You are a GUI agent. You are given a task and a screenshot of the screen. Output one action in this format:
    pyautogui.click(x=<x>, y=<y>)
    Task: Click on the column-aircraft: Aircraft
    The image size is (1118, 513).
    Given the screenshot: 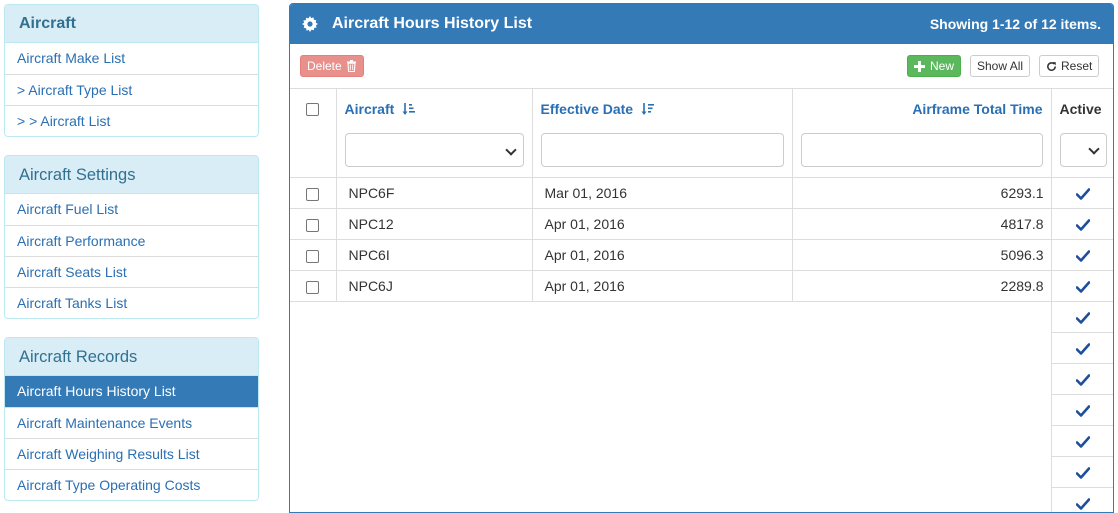 What is the action you would take?
    pyautogui.click(x=434, y=133)
    